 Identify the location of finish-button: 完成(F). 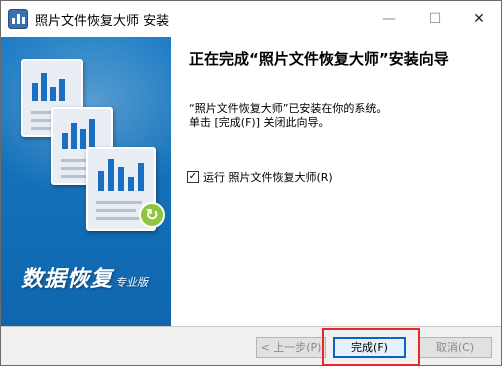
(369, 347).